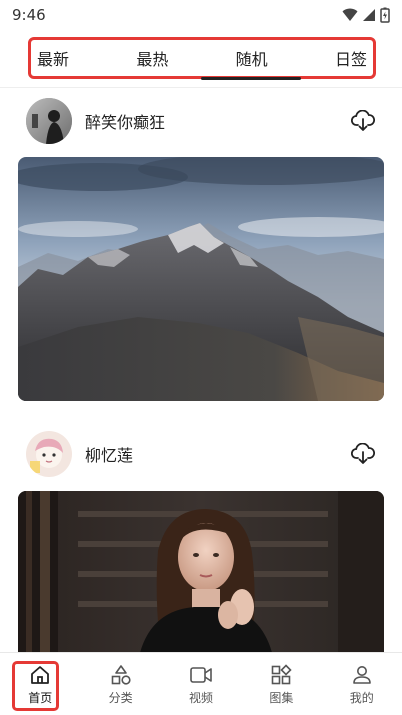 The width and height of the screenshot is (402, 715). I want to click on video-icon, so click(201, 674).